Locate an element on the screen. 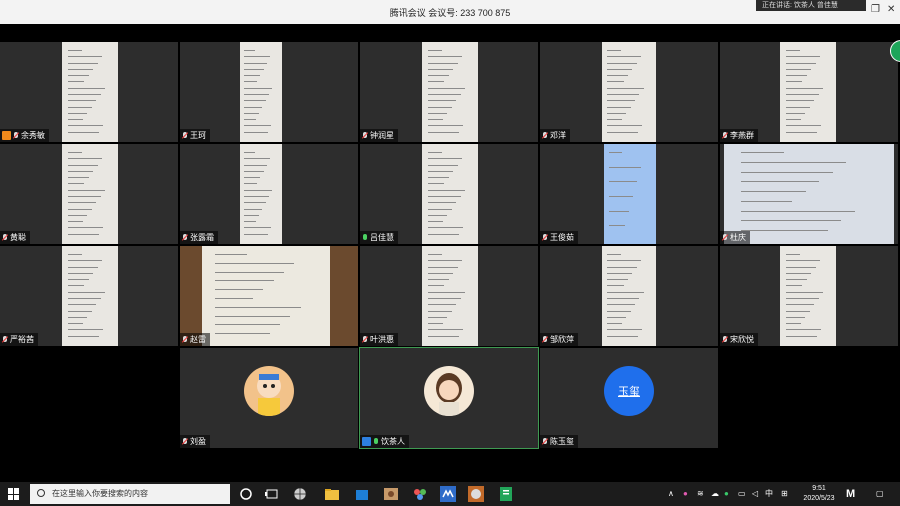 This screenshot has width=900, height=506. speaking-indicator: 正在讲话: 饮茶人 曾佳慧 is located at coordinates (811, 5).